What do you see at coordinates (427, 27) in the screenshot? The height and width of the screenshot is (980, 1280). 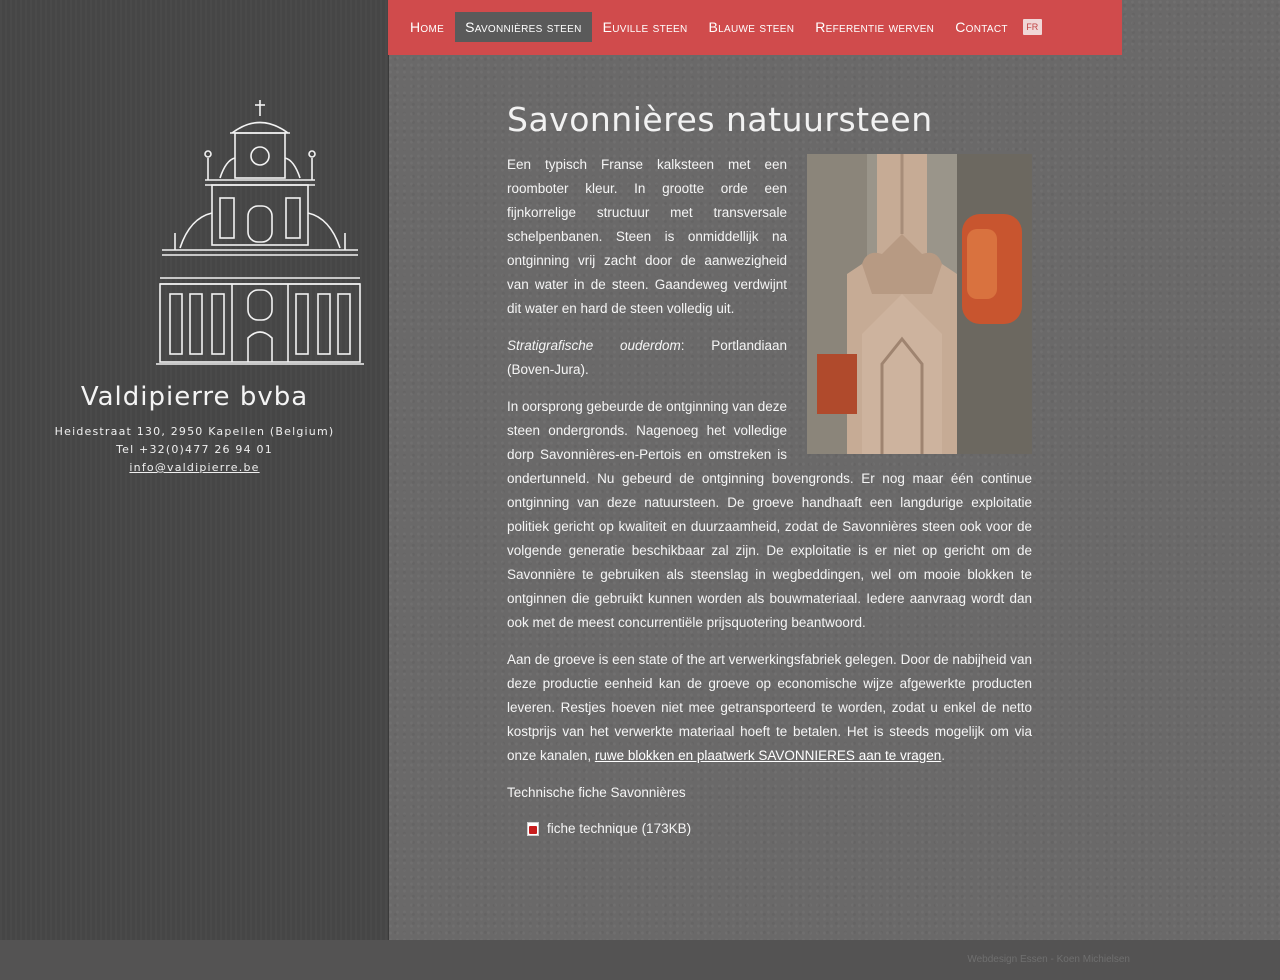 I see `nav-item-home: Home` at bounding box center [427, 27].